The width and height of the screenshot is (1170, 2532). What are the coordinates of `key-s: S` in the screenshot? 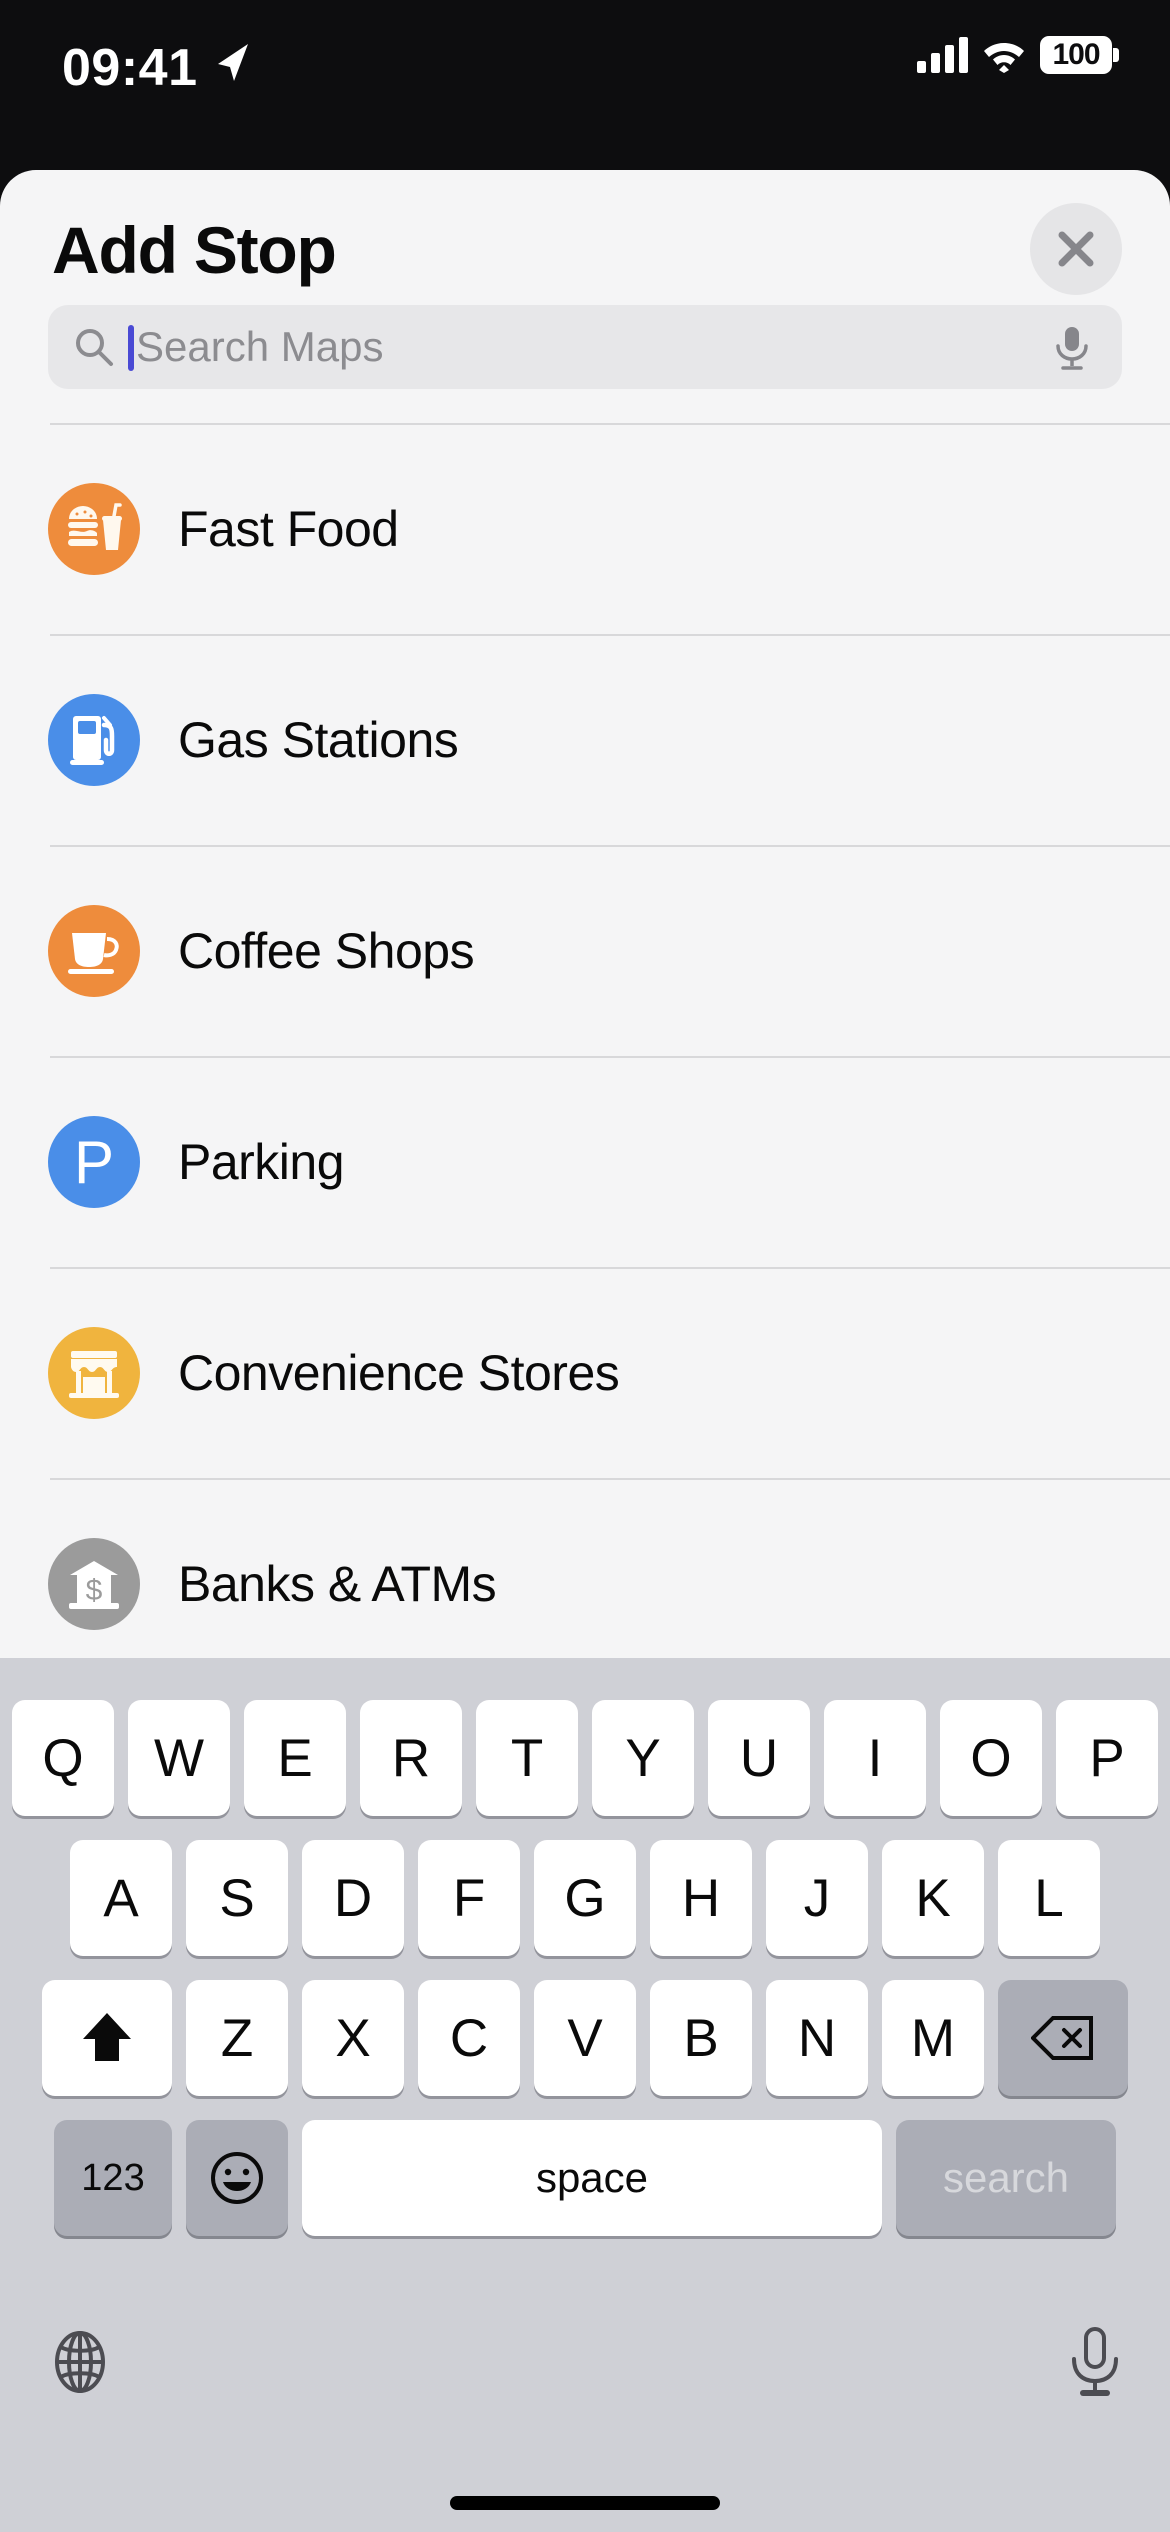 It's located at (237, 1898).